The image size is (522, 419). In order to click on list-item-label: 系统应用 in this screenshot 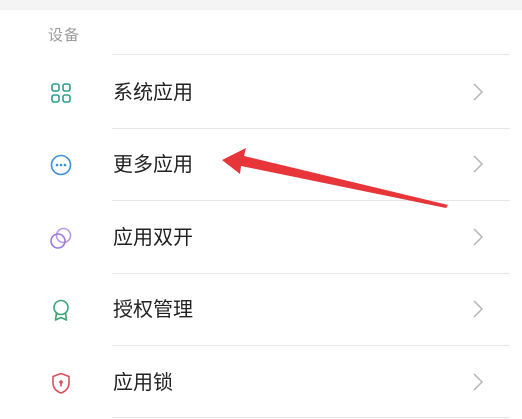, I will do `click(153, 92)`.